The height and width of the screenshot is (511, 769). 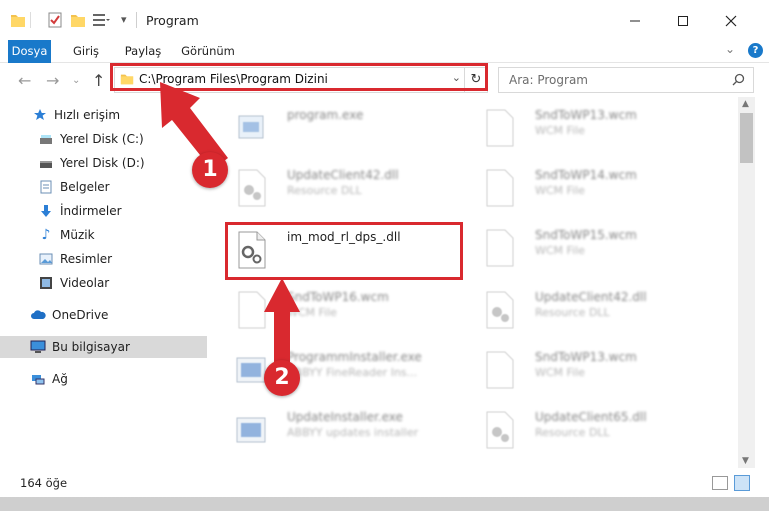 What do you see at coordinates (282, 378) in the screenshot?
I see `step-2-badge: 2` at bounding box center [282, 378].